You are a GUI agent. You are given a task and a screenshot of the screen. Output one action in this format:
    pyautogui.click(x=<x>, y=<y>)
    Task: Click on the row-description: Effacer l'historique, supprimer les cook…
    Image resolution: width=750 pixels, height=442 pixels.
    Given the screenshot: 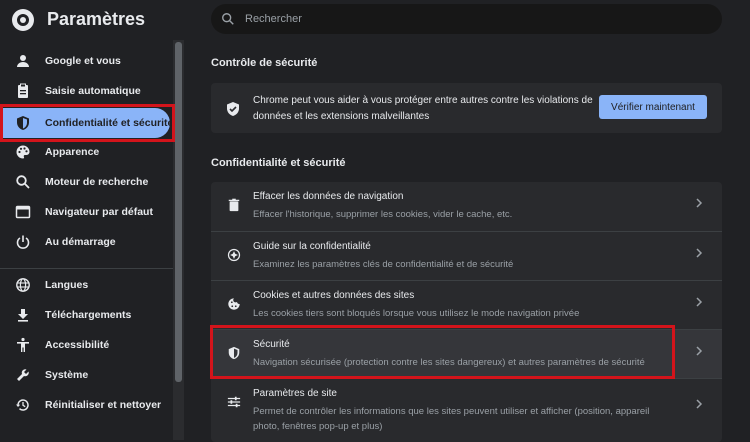 What is the action you would take?
    pyautogui.click(x=383, y=214)
    